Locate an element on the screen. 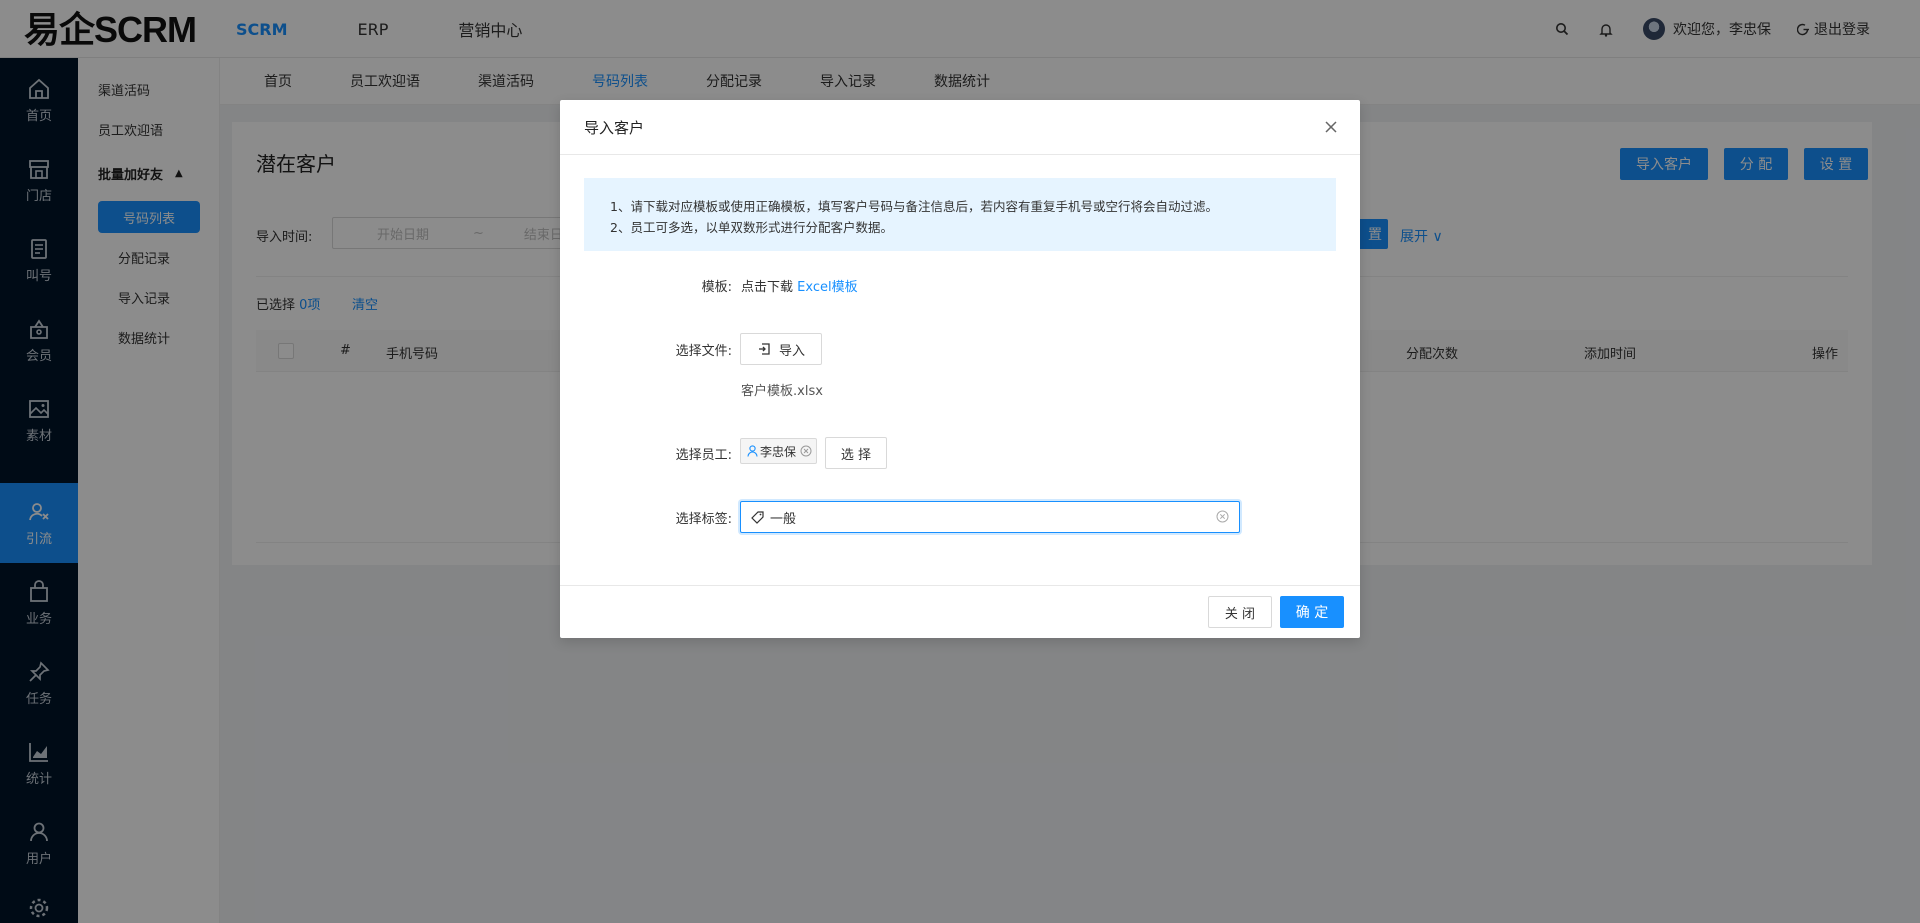 This screenshot has width=1920, height=923. tag-value: 一般 is located at coordinates (783, 519).